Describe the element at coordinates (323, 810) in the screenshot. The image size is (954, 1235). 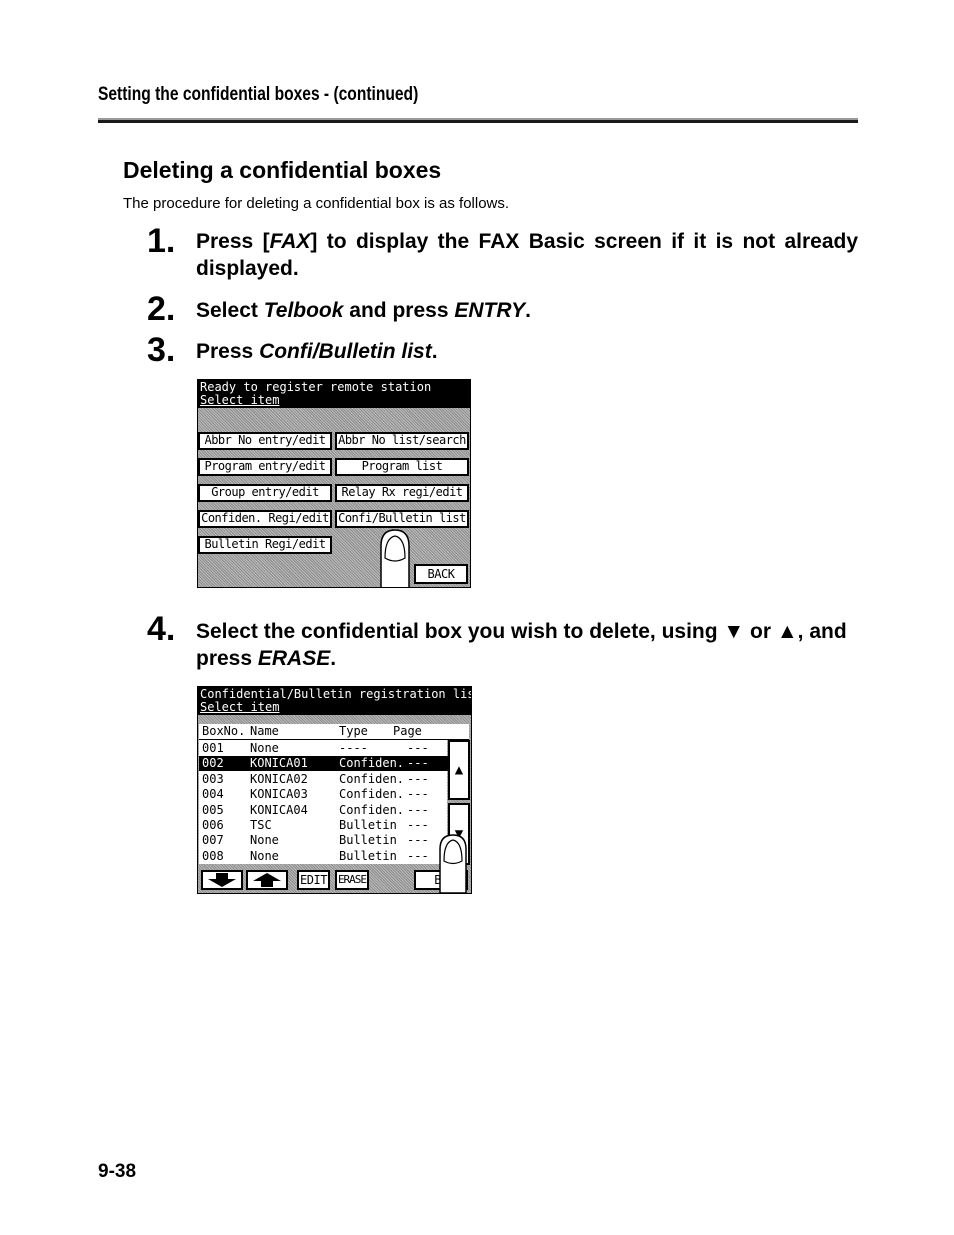
I see `list-row: 005 KONICA04 Confiden. ---` at that location.